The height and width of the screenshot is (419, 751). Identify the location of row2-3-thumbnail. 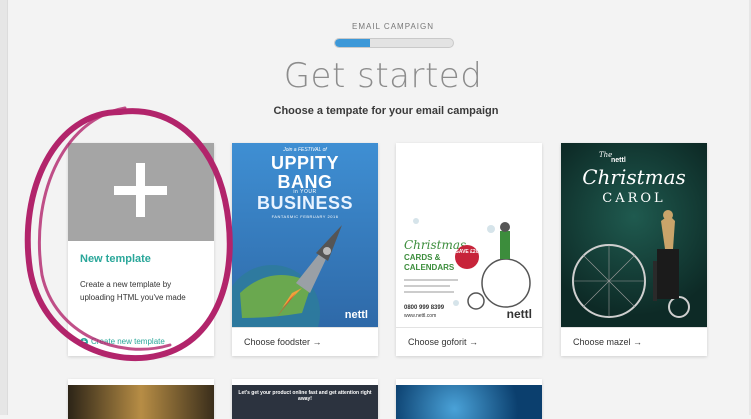
(469, 402).